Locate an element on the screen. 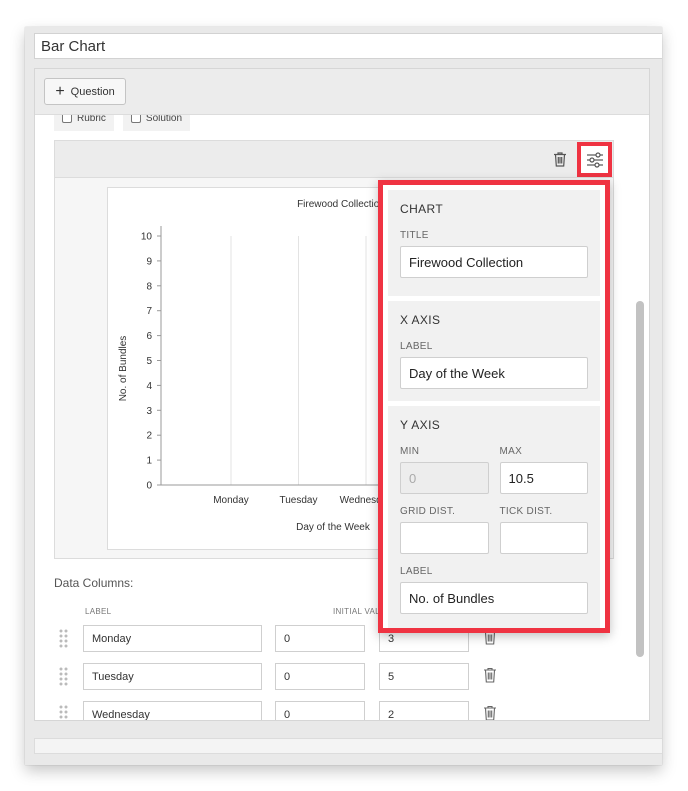 This screenshot has height=791, width=688. y-tick-label: 9 is located at coordinates (149, 261).